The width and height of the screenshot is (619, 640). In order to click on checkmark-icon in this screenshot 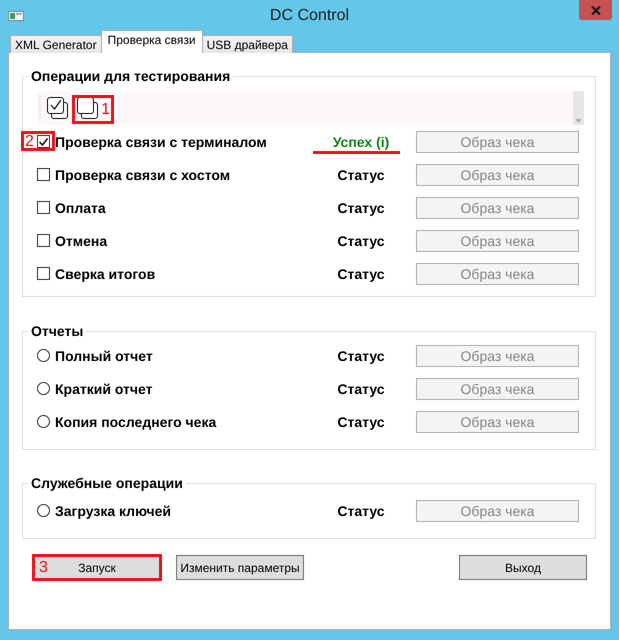, I will do `click(43, 142)`.